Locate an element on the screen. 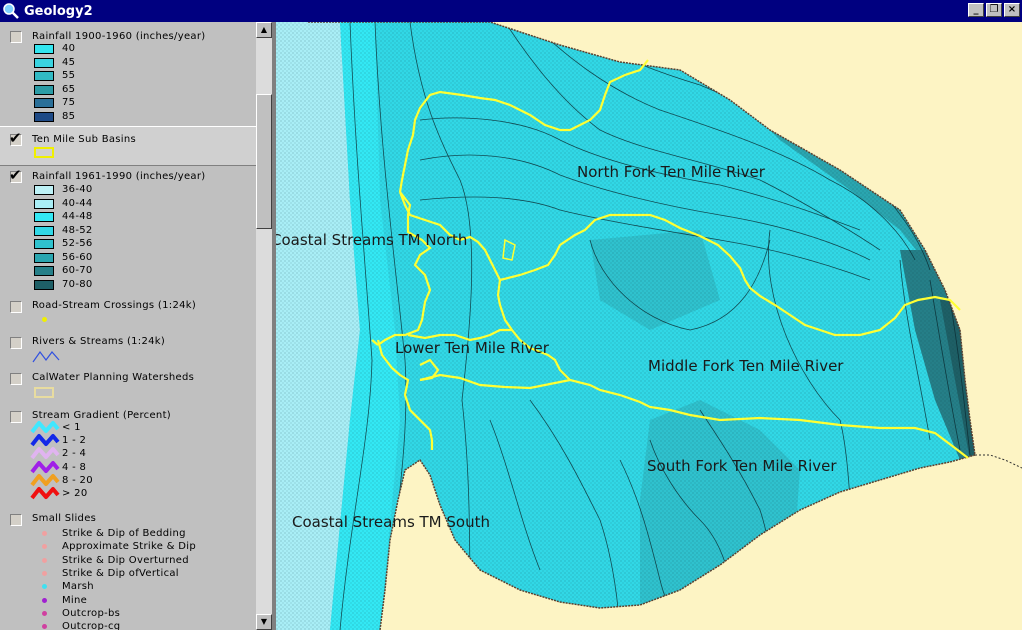  restore-button: ❐ is located at coordinates (994, 10).